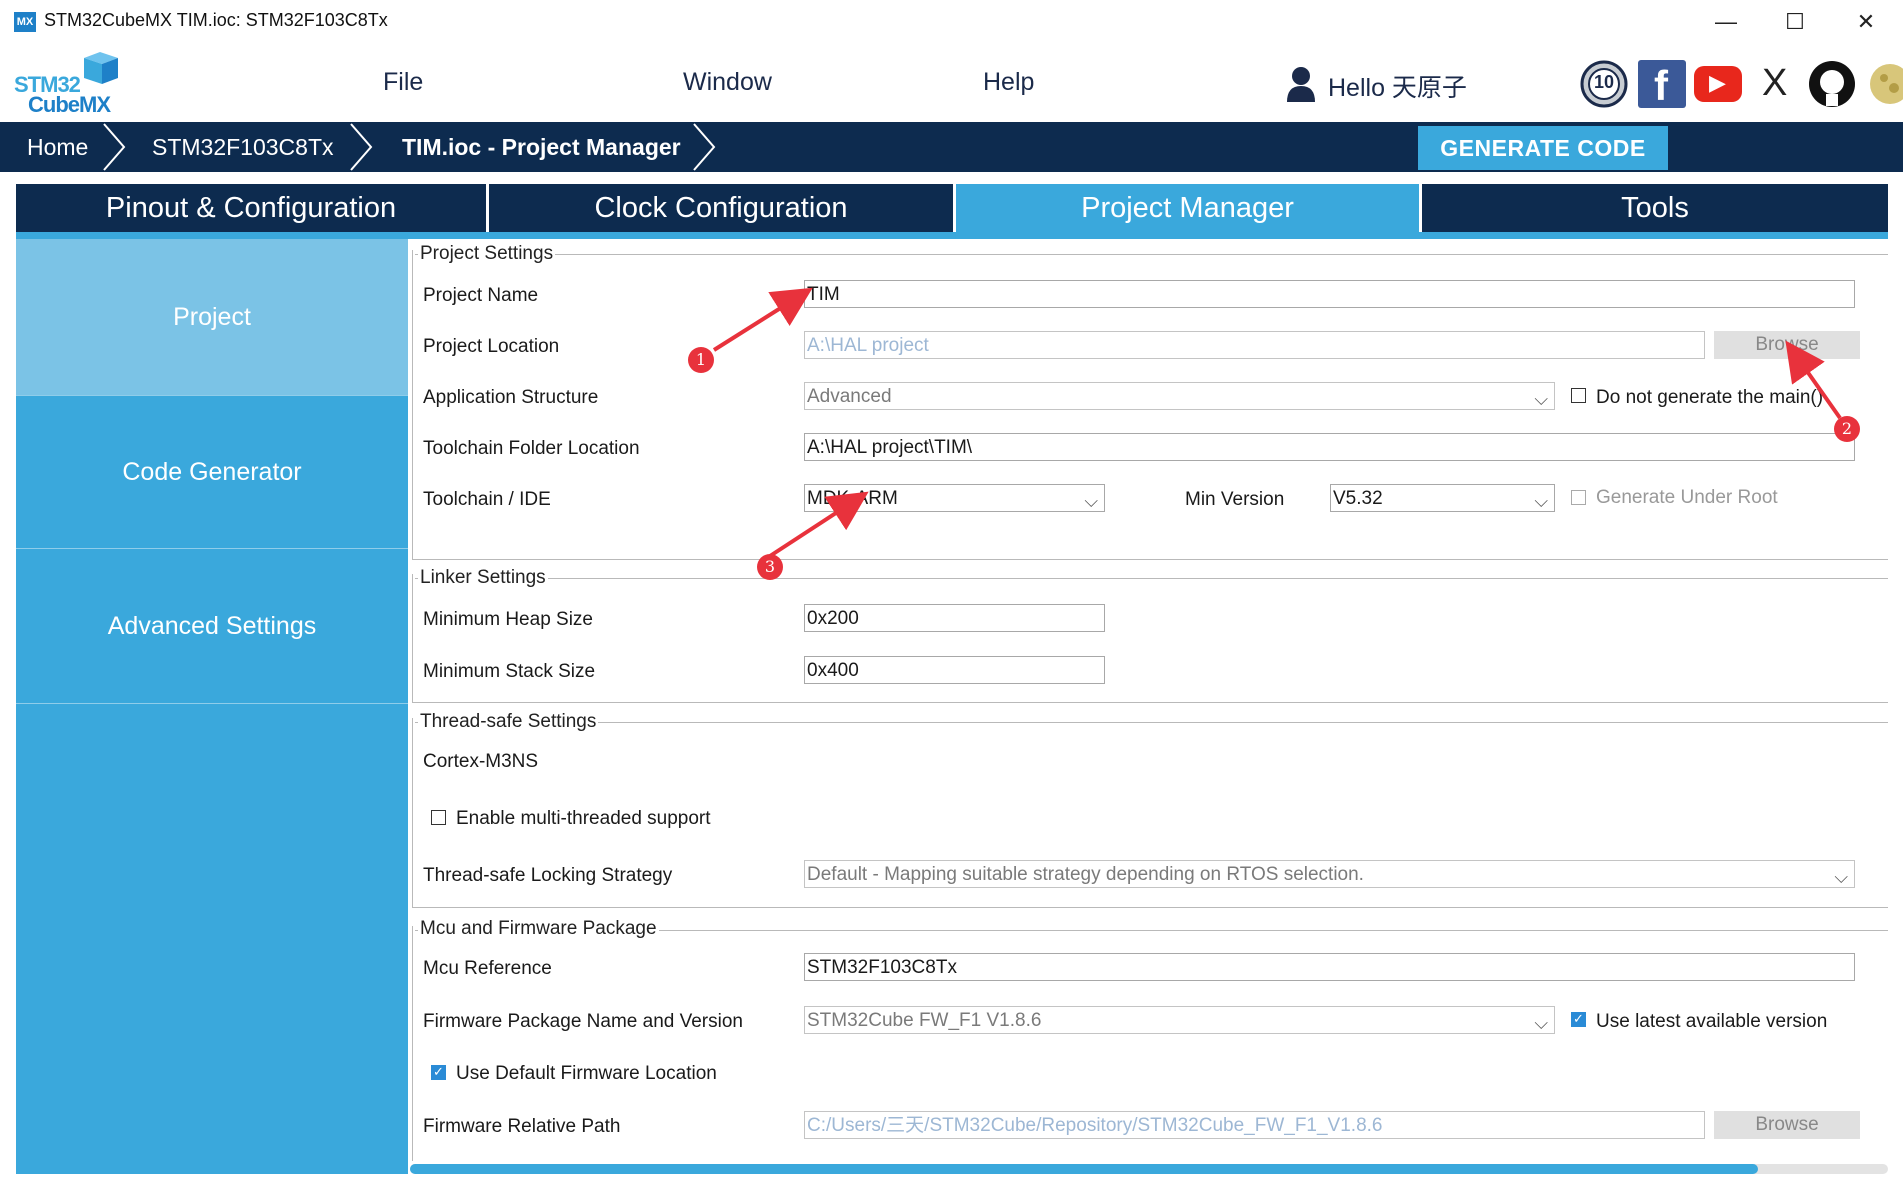 The width and height of the screenshot is (1903, 1192). What do you see at coordinates (1277, 422) in the screenshot?
I see `annotation-arrows` at bounding box center [1277, 422].